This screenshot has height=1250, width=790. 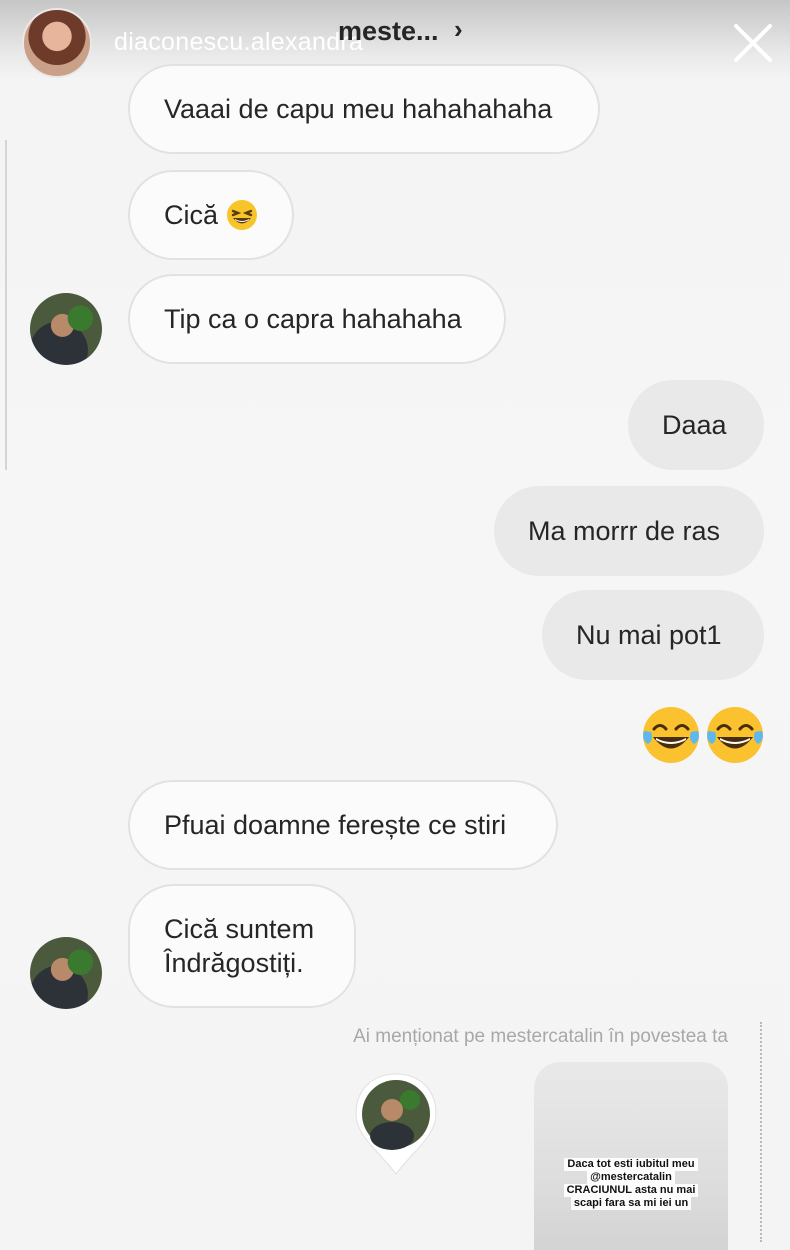 I want to click on message-text-line: Cică suntem, so click(x=239, y=929).